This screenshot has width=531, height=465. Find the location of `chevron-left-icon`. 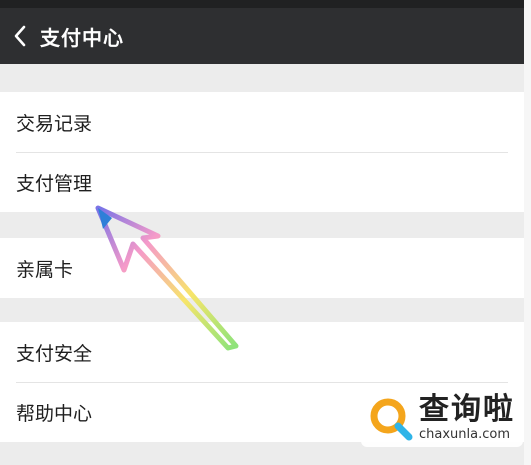

chevron-left-icon is located at coordinates (20, 36).